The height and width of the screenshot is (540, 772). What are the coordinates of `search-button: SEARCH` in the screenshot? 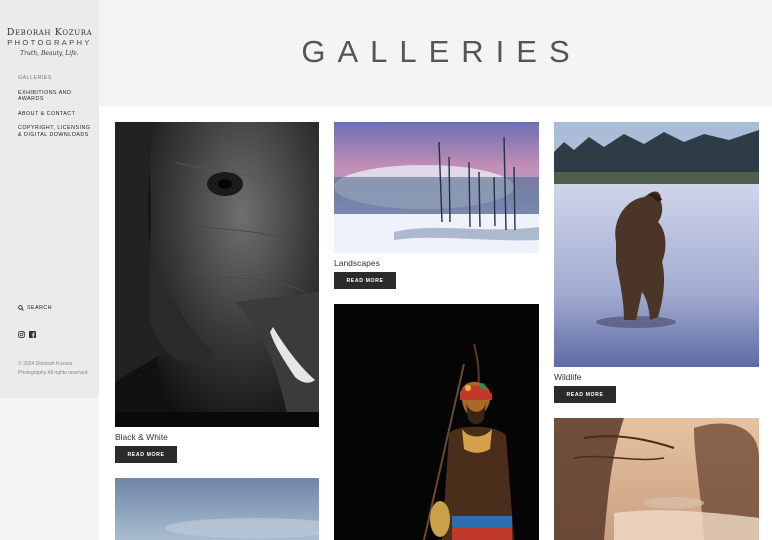 It's located at (35, 308).